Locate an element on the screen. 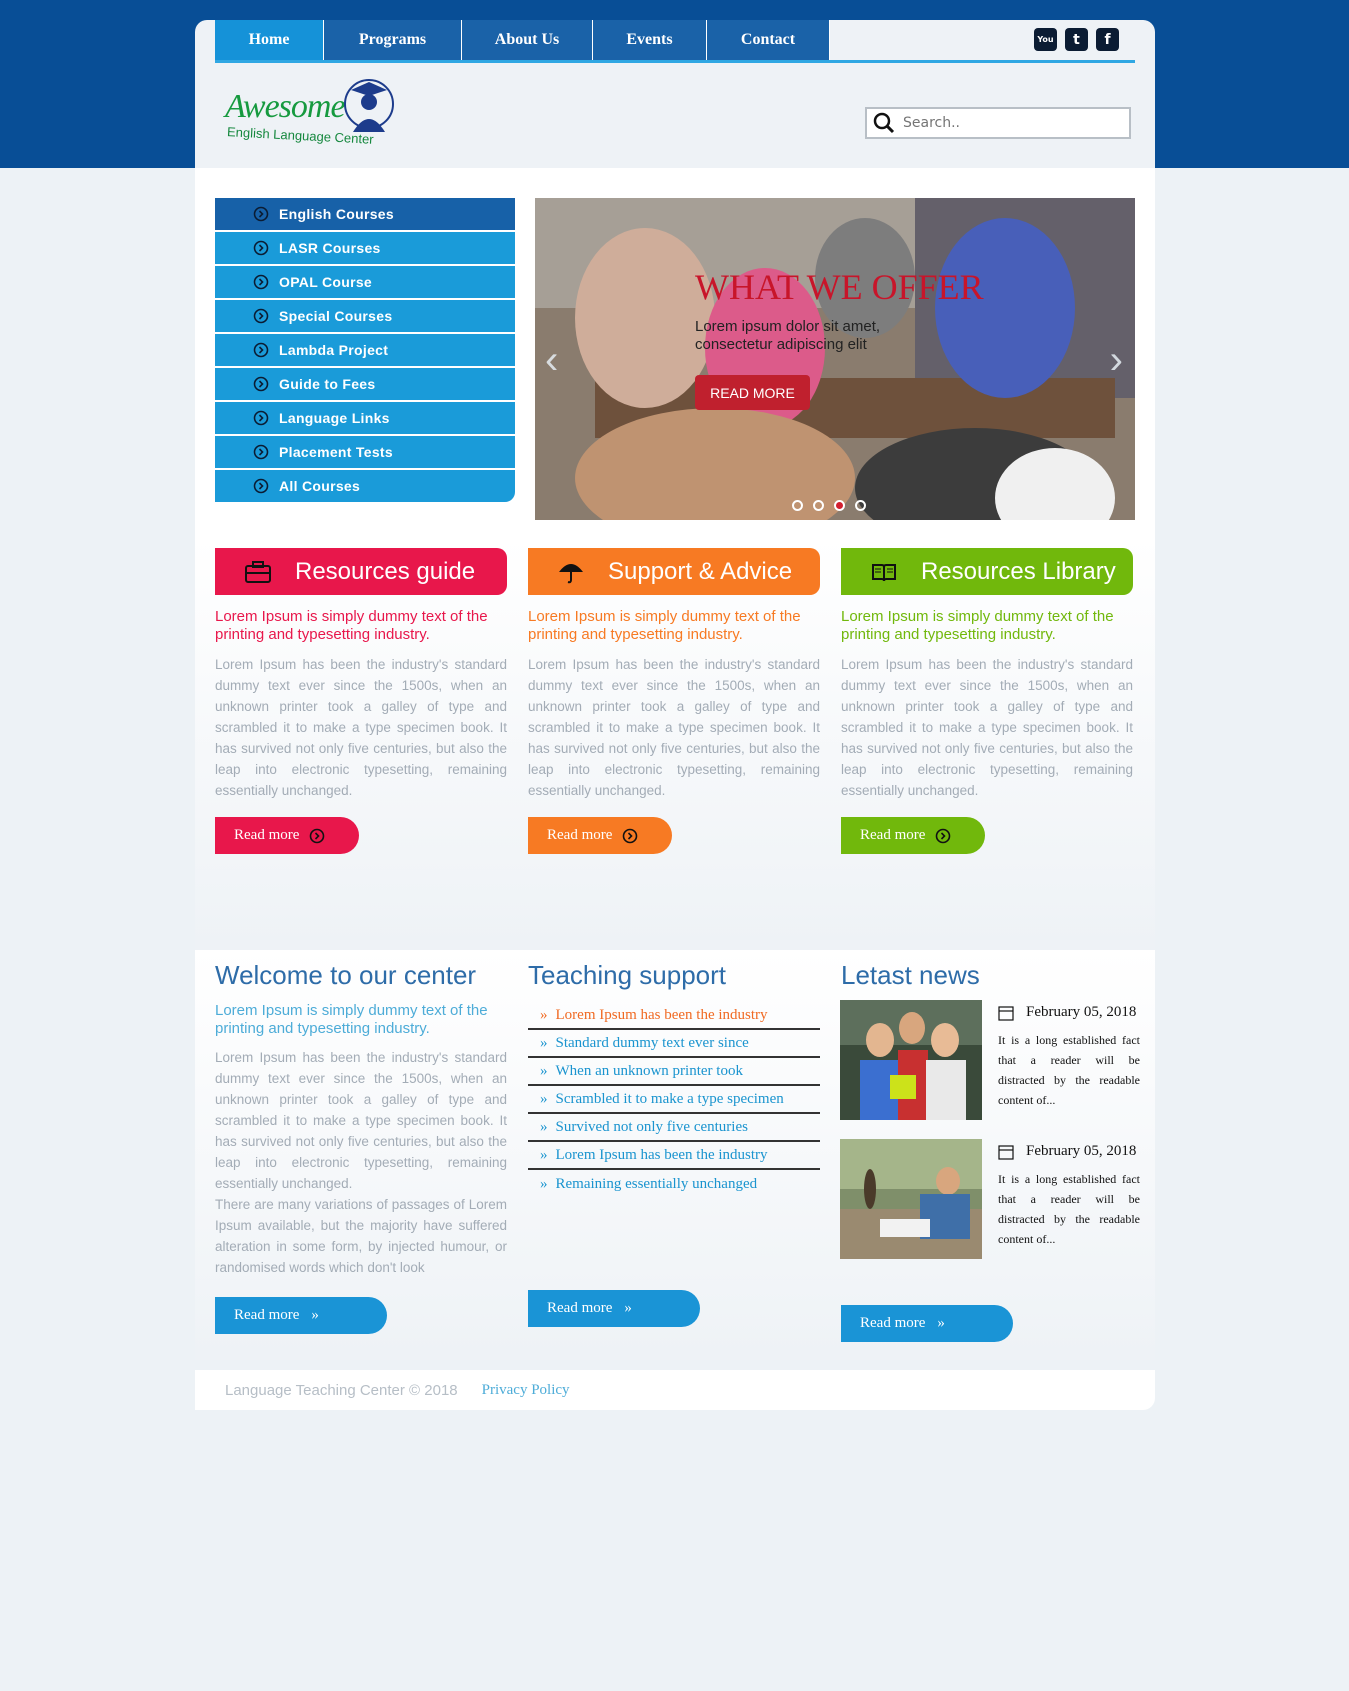 This screenshot has height=1691, width=1349. menu-language-links: Language Links is located at coordinates (365, 418).